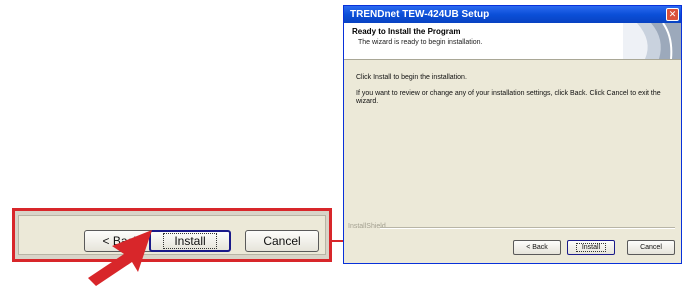 Image resolution: width=685 pixels, height=292 pixels. I want to click on cancel-button: Cancel, so click(651, 247).